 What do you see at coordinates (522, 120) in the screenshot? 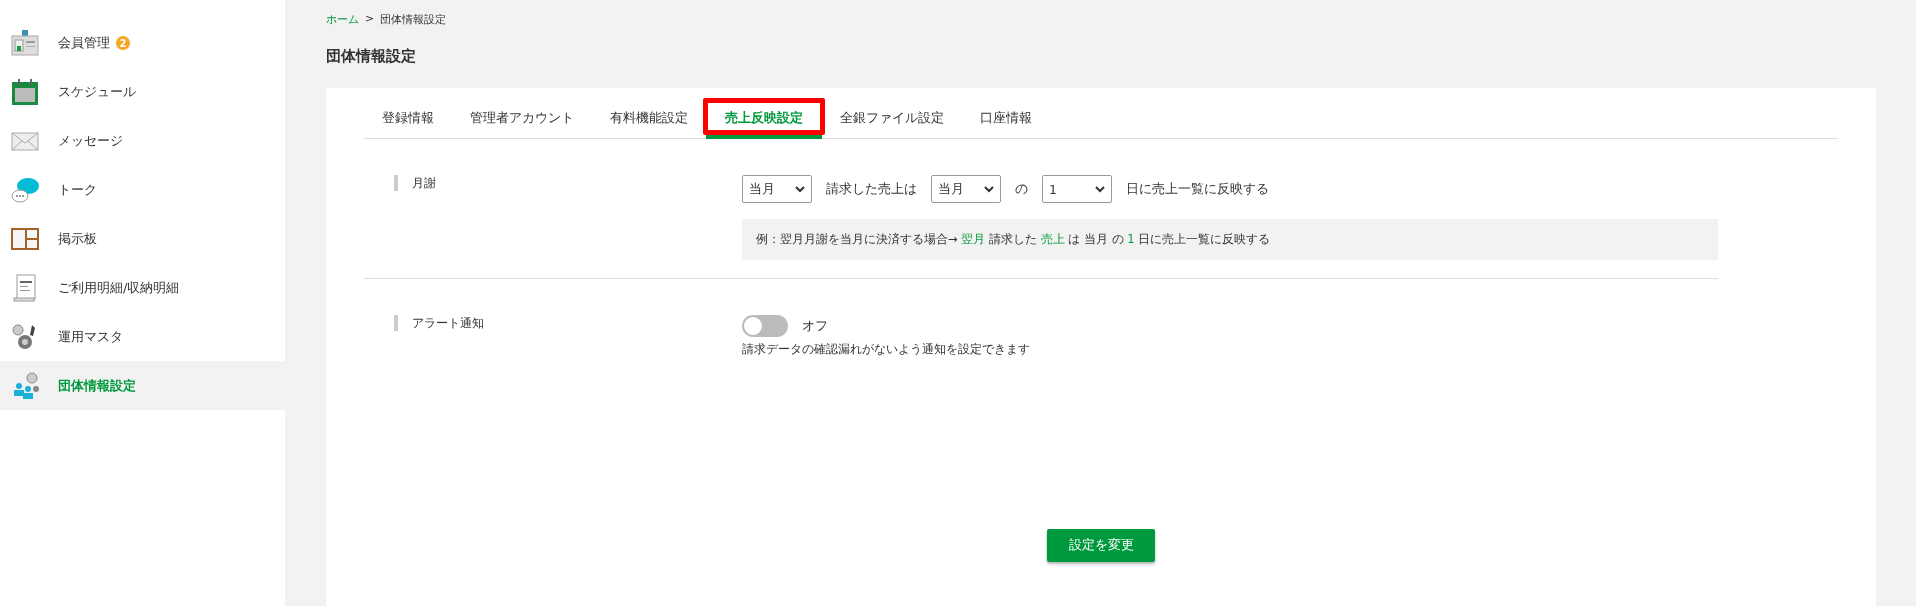
I see `tab: 管理者アカウント` at bounding box center [522, 120].